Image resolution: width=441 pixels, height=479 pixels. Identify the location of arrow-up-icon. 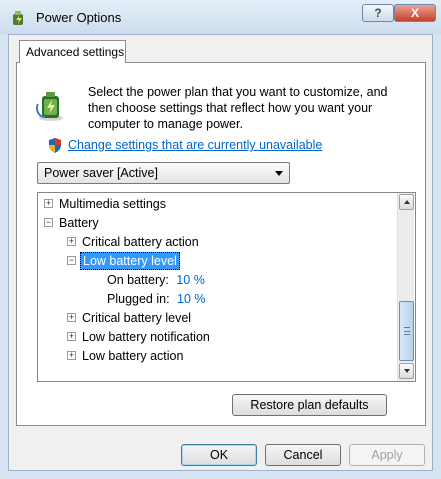
(407, 202).